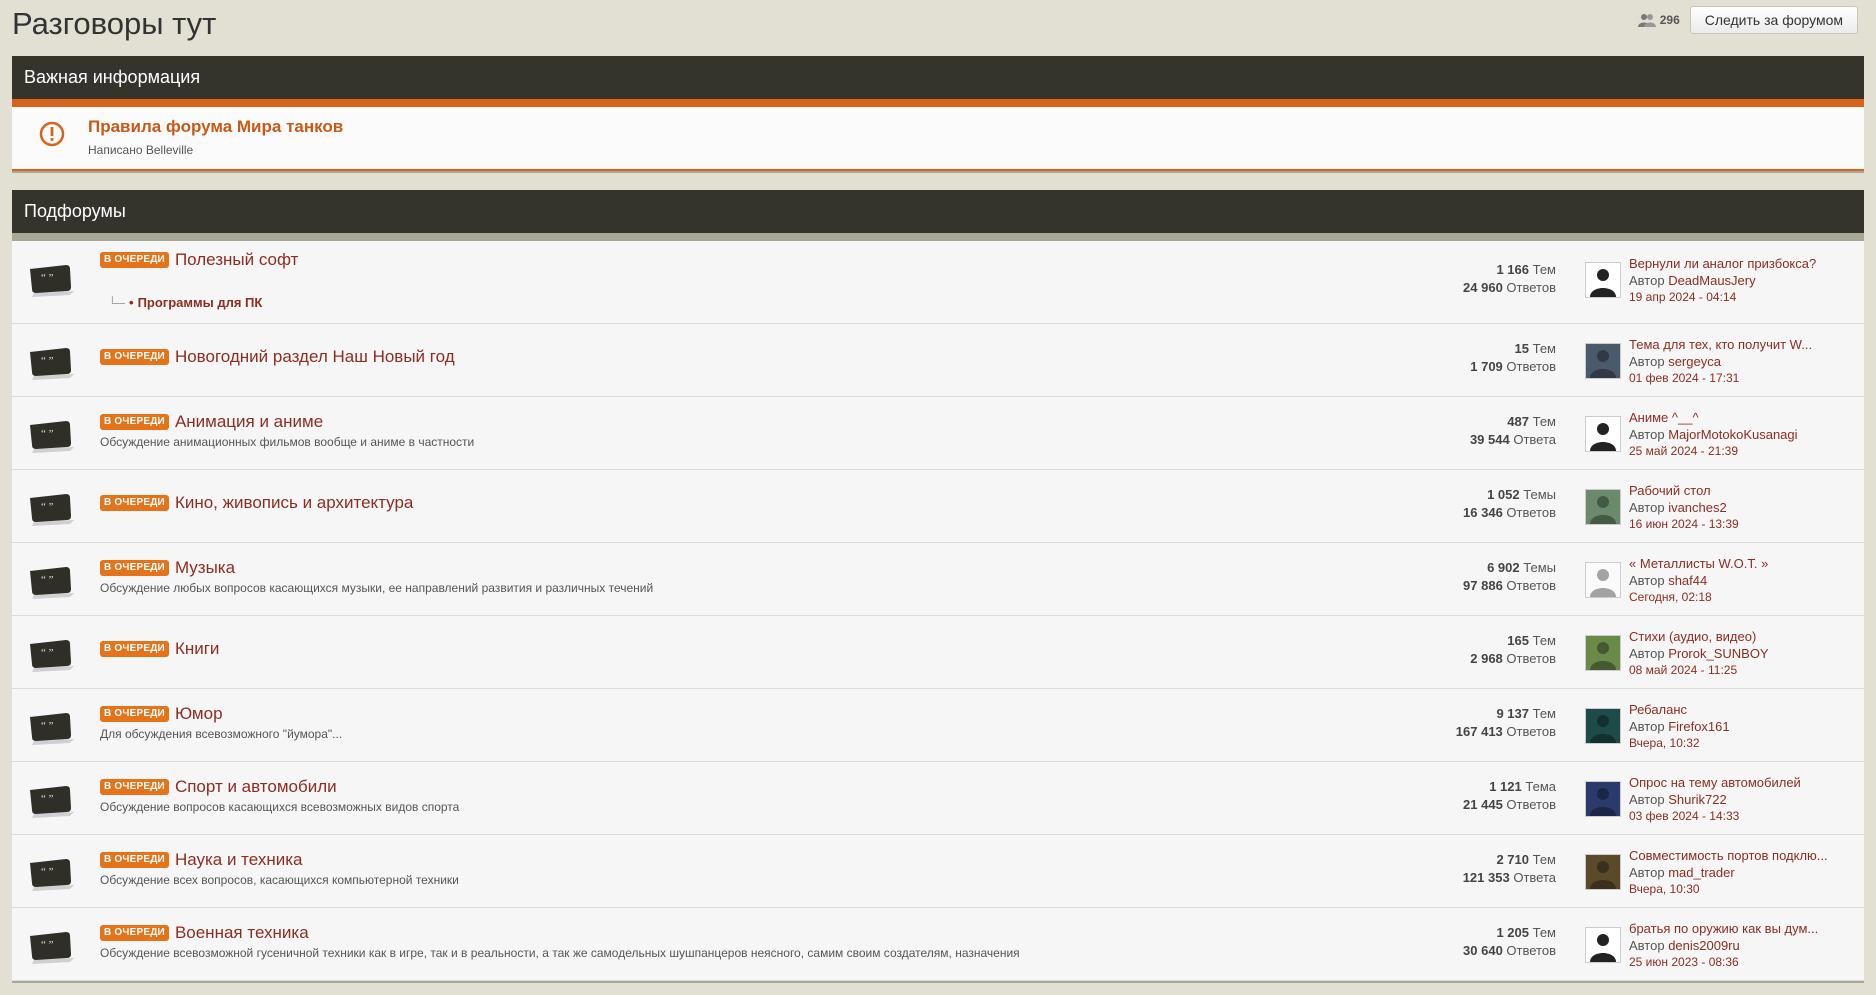  What do you see at coordinates (1687, 580) in the screenshot?
I see `last-post-author-link: shaf44` at bounding box center [1687, 580].